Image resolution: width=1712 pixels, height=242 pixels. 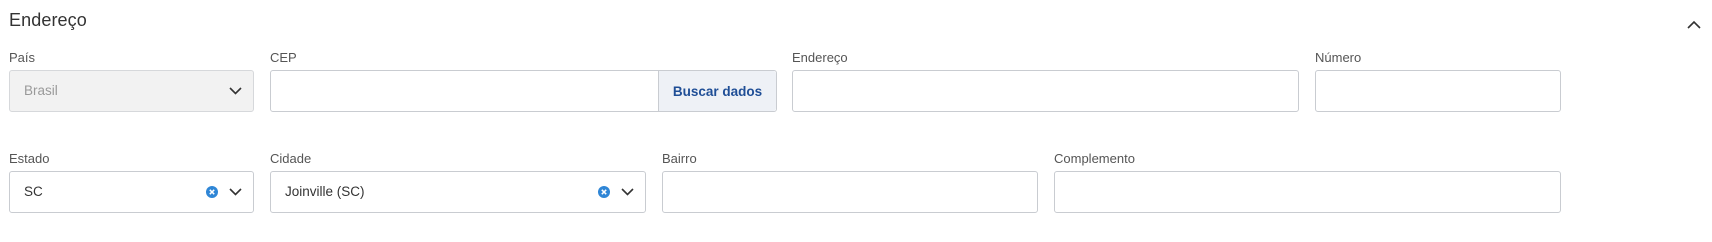 I want to click on address-box, so click(x=1045, y=91).